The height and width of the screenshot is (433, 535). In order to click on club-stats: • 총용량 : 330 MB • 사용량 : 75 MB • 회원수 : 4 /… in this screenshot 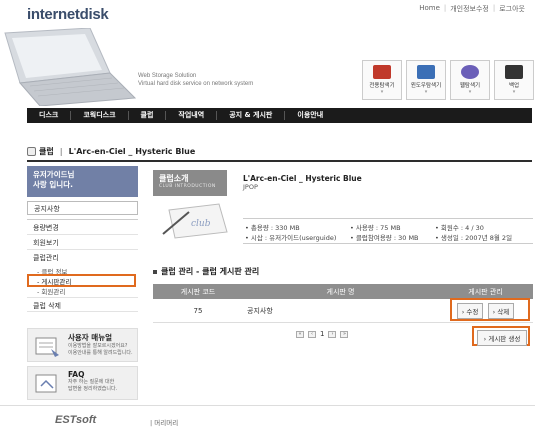, I will do `click(388, 231)`.